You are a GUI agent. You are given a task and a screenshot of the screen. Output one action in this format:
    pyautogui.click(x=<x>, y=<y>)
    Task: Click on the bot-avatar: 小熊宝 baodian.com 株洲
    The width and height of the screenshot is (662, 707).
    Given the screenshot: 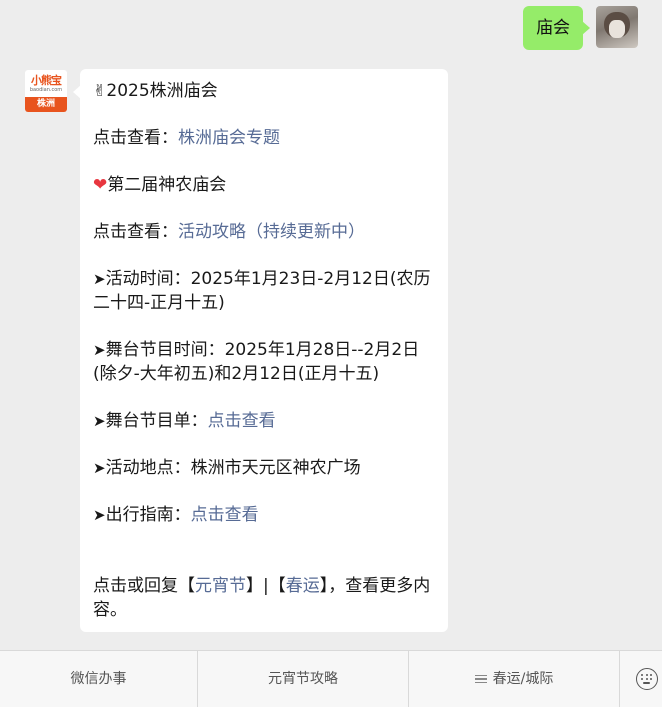 What is the action you would take?
    pyautogui.click(x=46, y=91)
    